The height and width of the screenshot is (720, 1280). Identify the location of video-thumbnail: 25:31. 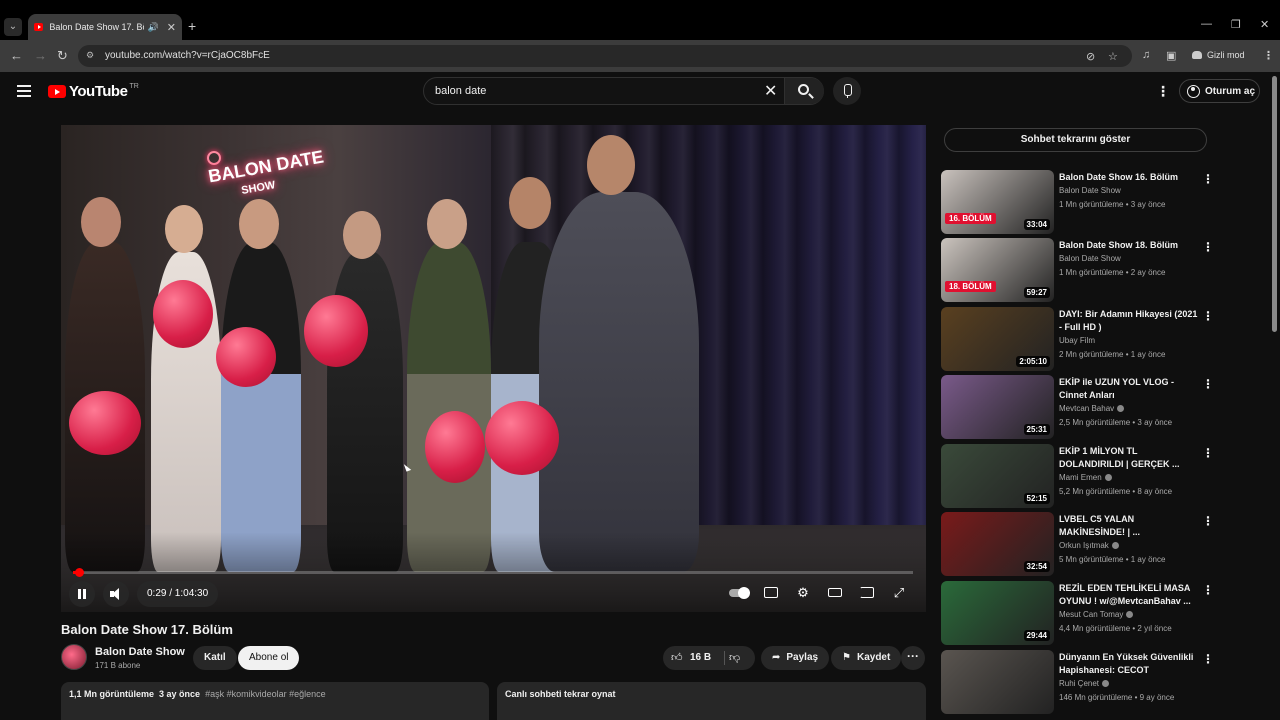
(997, 407).